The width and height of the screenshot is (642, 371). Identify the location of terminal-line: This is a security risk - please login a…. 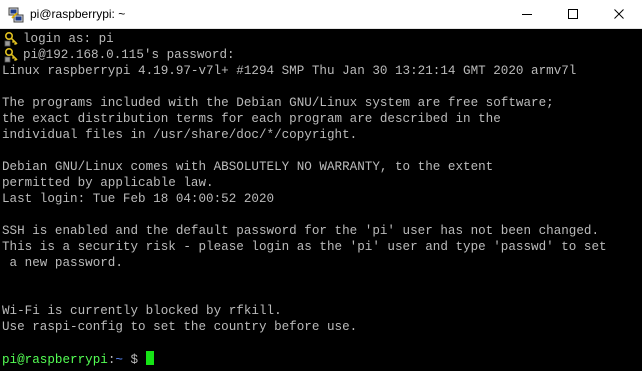
(304, 247).